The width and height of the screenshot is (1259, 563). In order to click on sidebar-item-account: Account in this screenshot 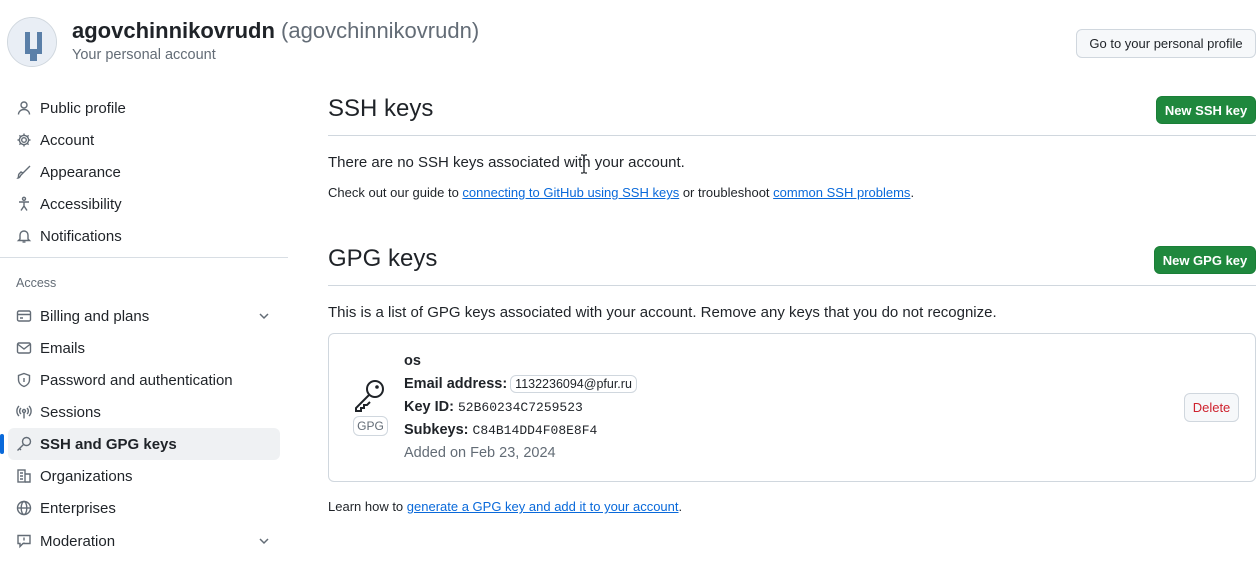, I will do `click(144, 140)`.